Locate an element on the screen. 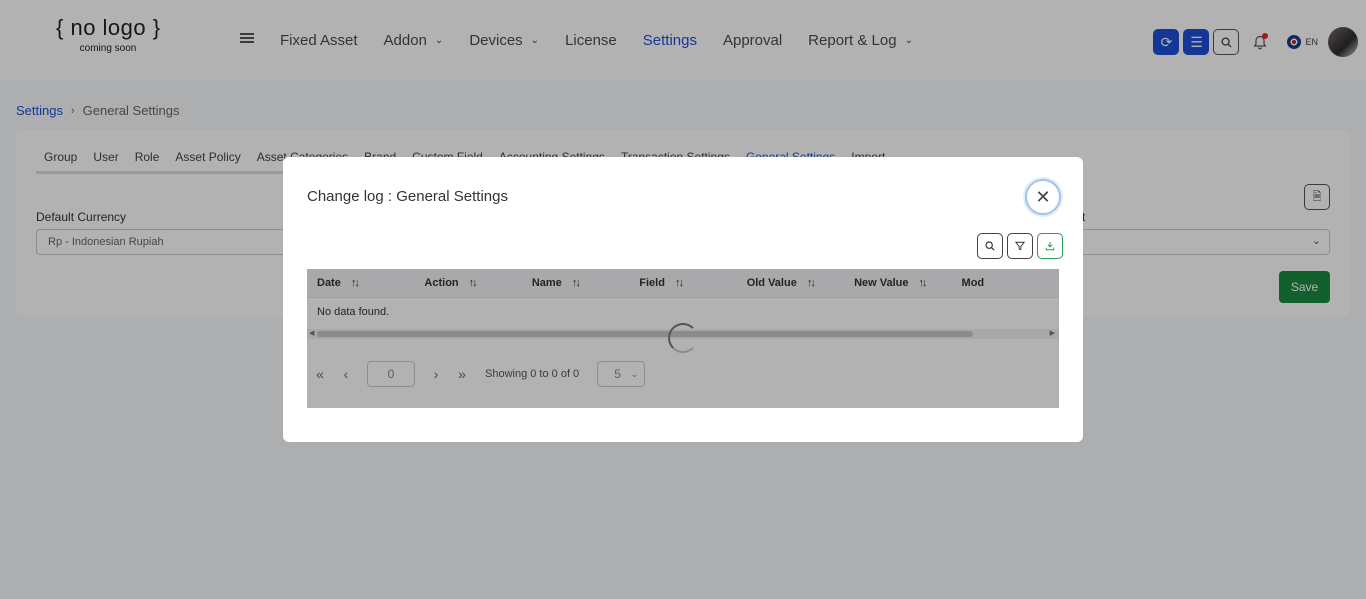 This screenshot has height=599, width=1366. close-button: ✕ is located at coordinates (1043, 197).